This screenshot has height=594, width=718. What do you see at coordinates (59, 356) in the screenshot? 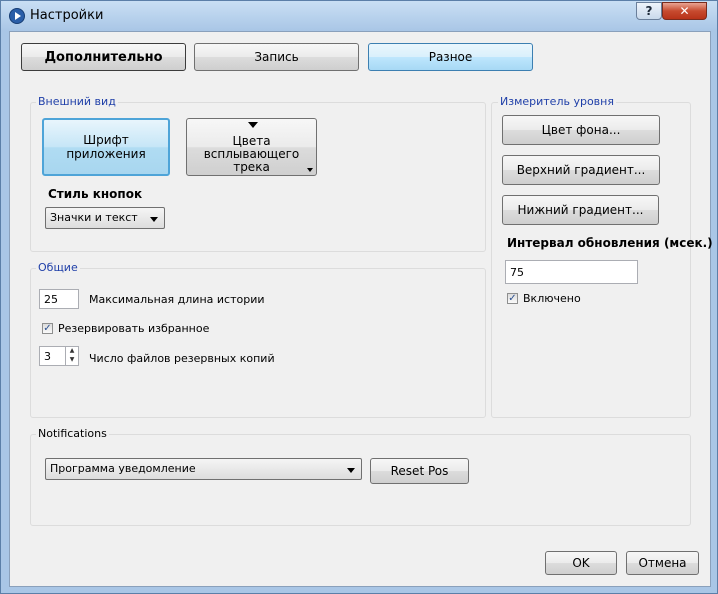
I see `backup-count-input: 3 ▲ ▼` at bounding box center [59, 356].